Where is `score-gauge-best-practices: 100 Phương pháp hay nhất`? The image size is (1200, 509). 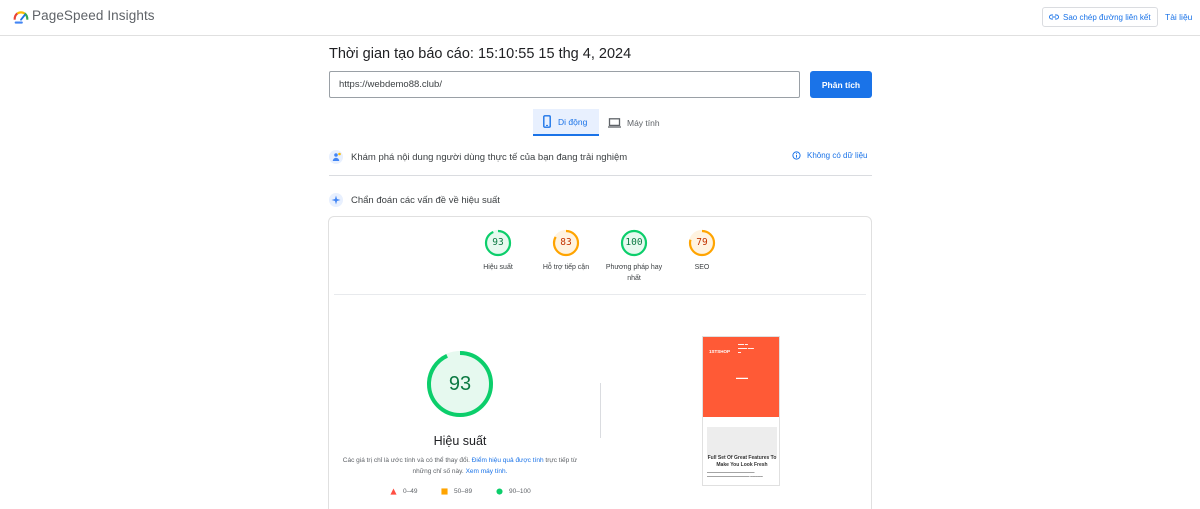
score-gauge-best-practices: 100 Phương pháp hay nhất is located at coordinates (634, 256).